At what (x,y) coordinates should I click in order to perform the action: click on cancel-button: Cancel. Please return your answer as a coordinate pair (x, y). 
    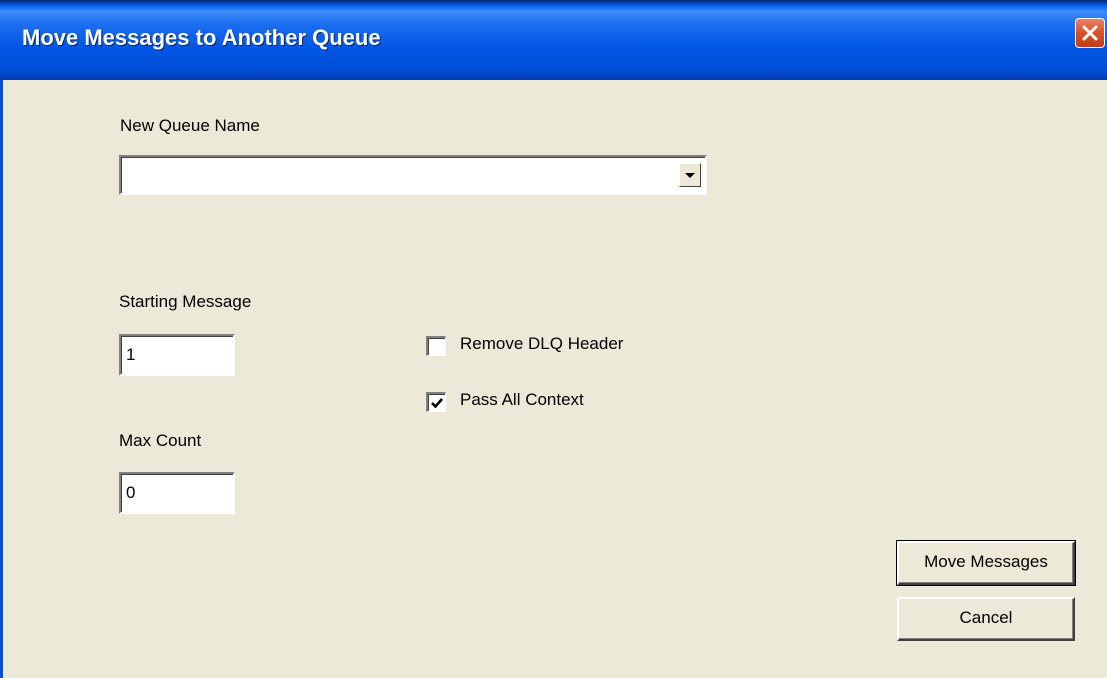
    Looking at the image, I should click on (986, 619).